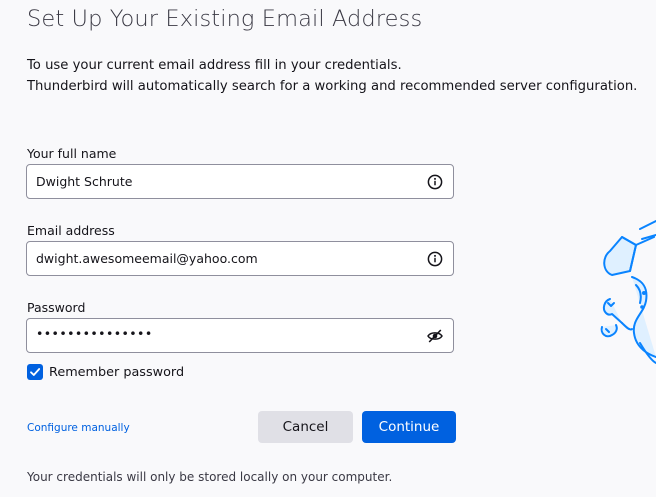  Describe the element at coordinates (435, 336) in the screenshot. I see `eye-slash-icon` at that location.